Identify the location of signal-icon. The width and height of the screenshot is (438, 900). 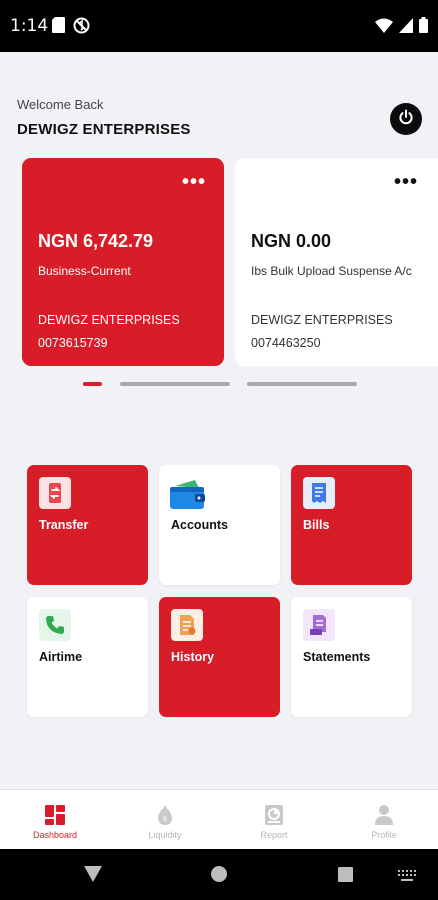
(406, 27).